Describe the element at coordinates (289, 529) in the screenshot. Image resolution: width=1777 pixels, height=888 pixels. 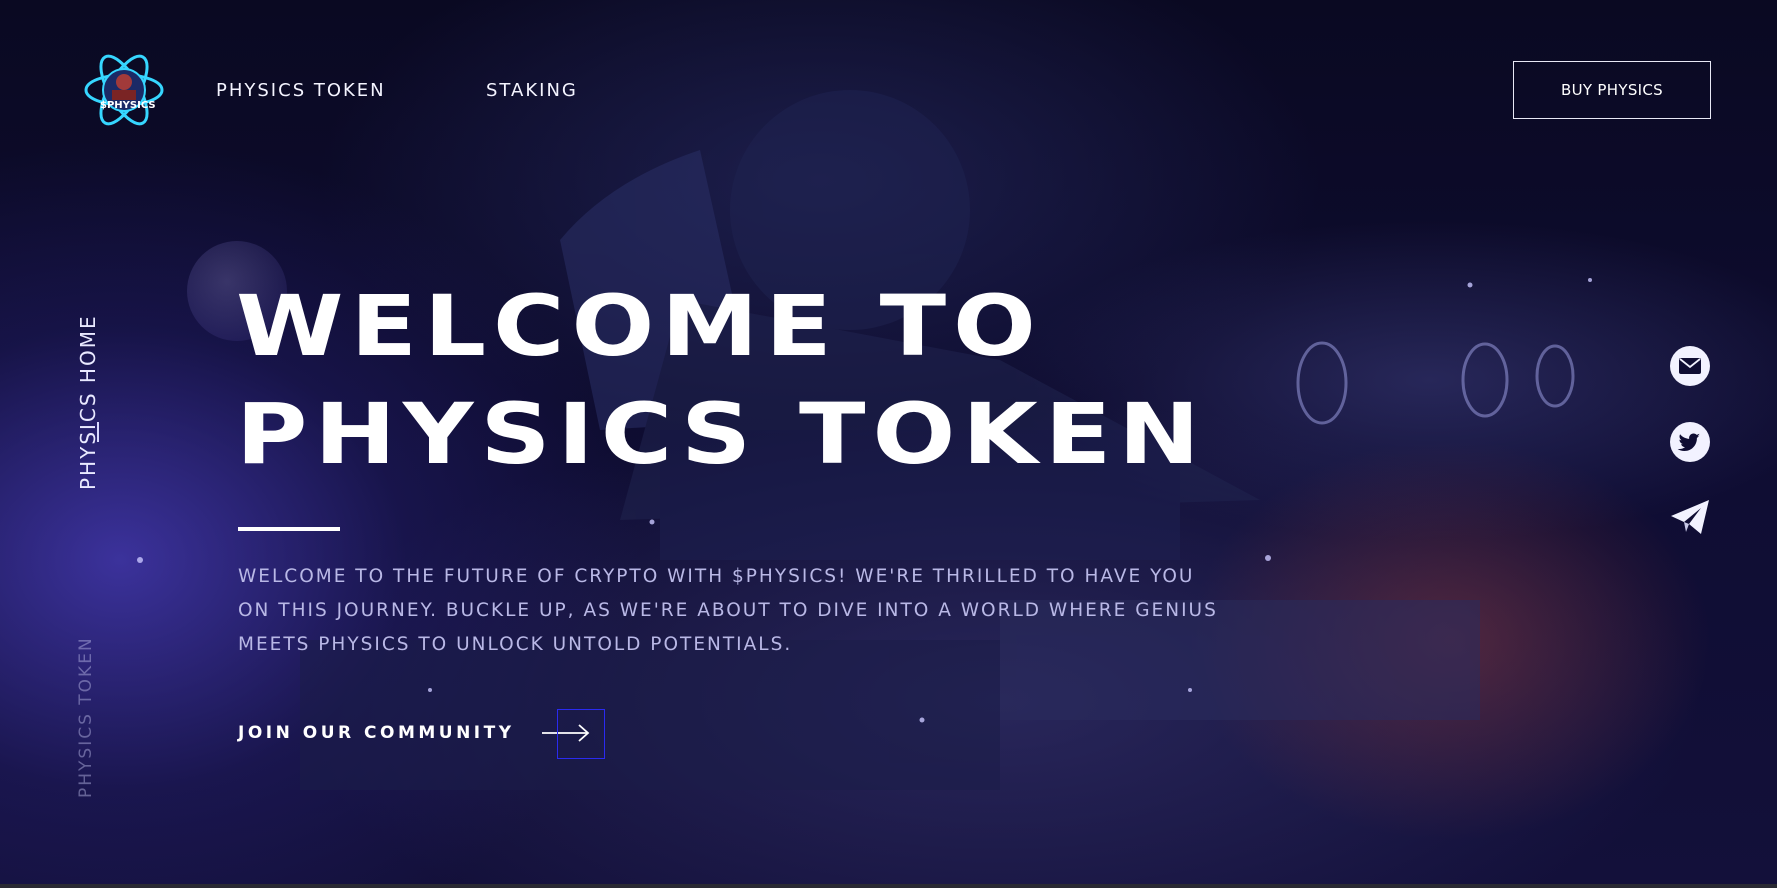
I see `title-underline` at that location.